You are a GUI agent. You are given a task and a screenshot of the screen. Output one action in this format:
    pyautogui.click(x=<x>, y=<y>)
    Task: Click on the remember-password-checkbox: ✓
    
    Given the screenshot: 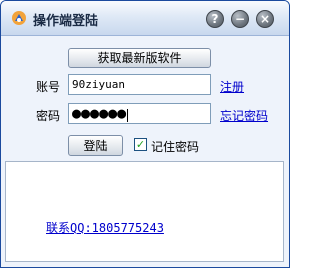 What is the action you would take?
    pyautogui.click(x=140, y=144)
    